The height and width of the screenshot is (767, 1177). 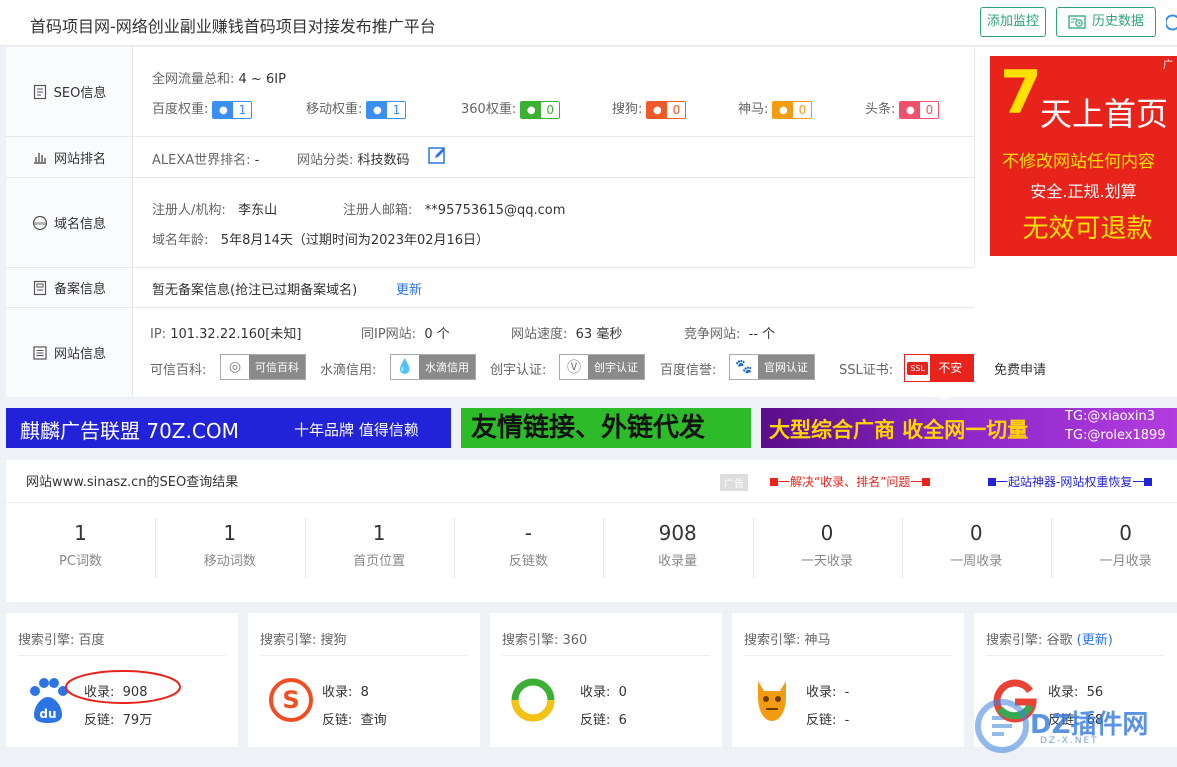 I want to click on stat-label: 一周收录, so click(x=976, y=561).